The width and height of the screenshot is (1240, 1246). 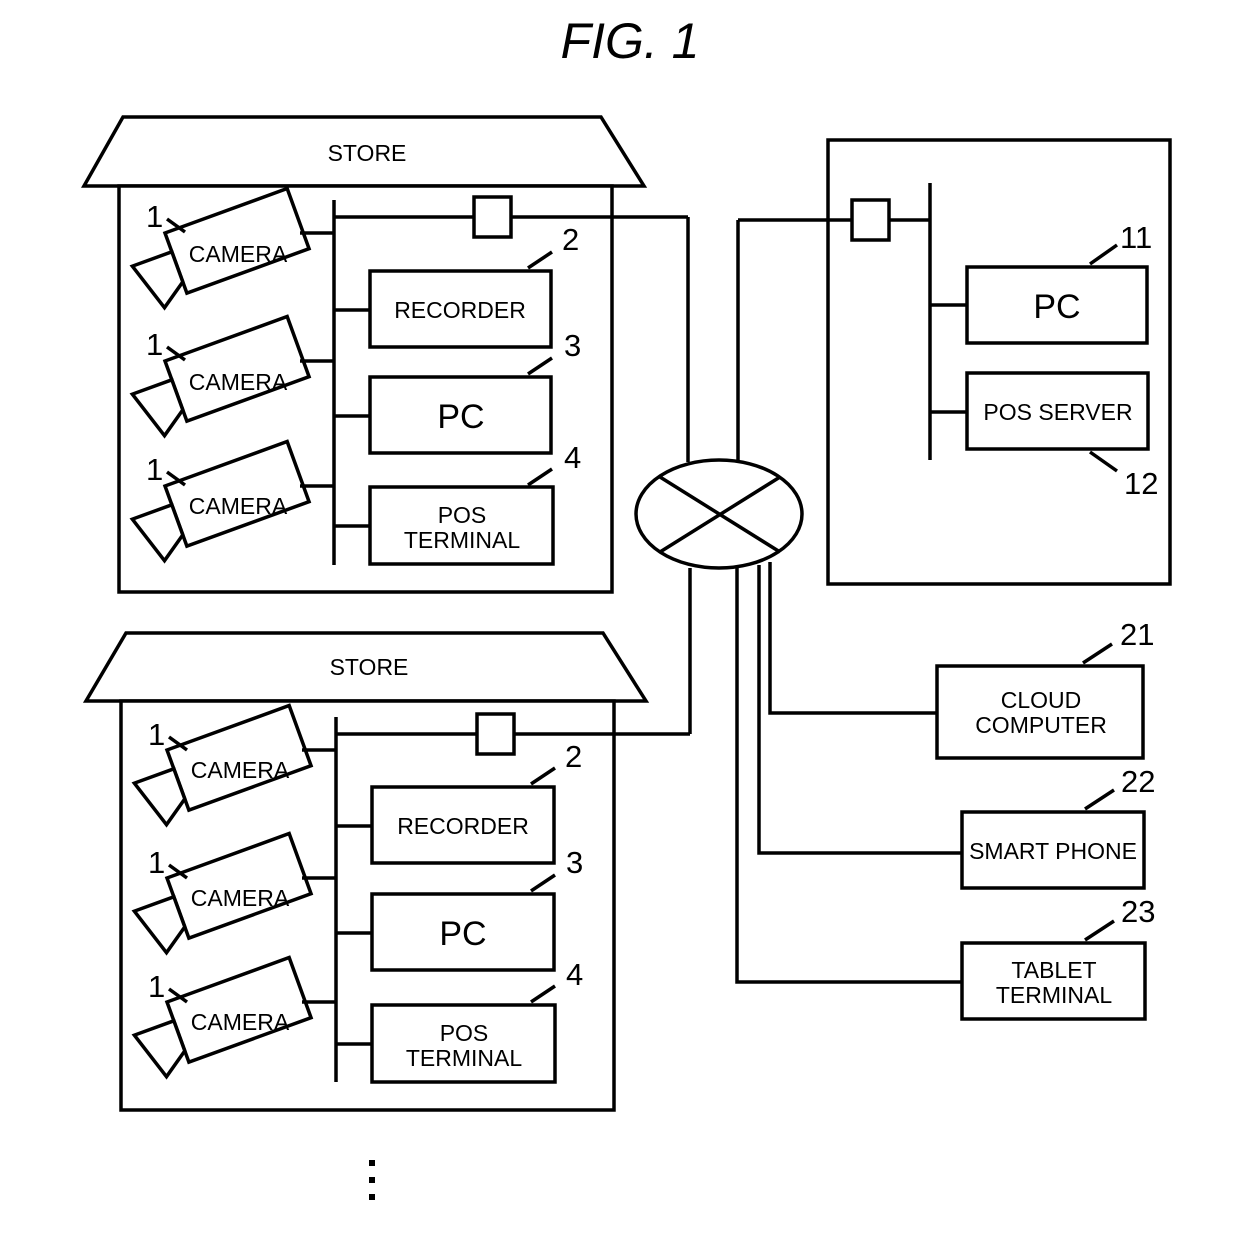 I want to click on hq-router, so click(x=870, y=220).